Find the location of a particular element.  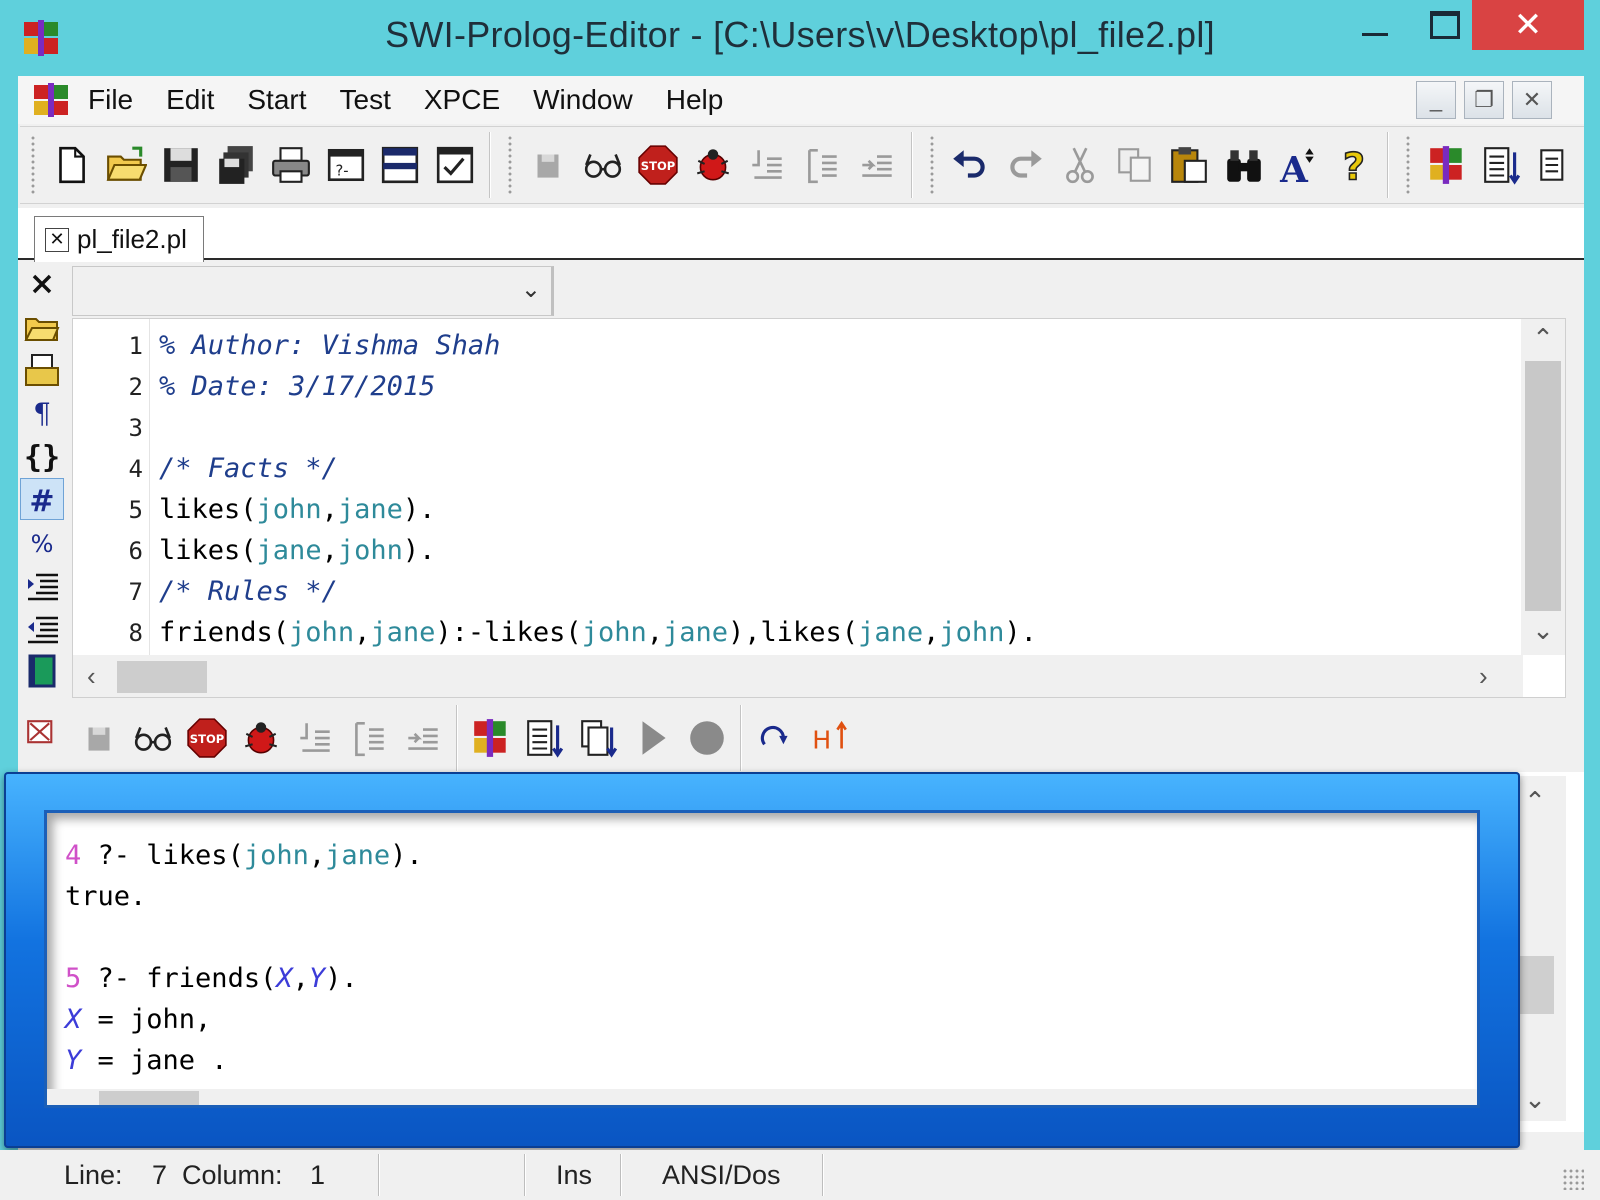

cut-button is located at coordinates (1079, 165).